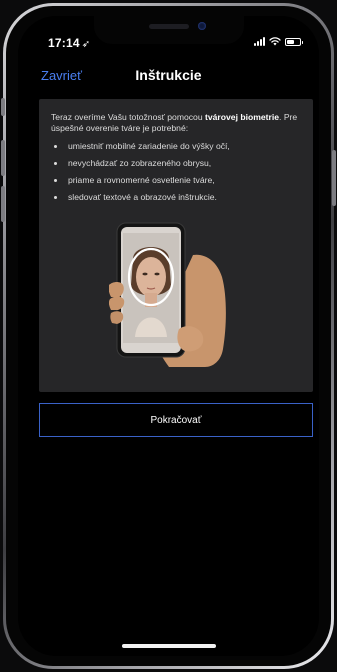 This screenshot has height=672, width=337. Describe the element at coordinates (334, 178) in the screenshot. I see `side-button-power` at that location.